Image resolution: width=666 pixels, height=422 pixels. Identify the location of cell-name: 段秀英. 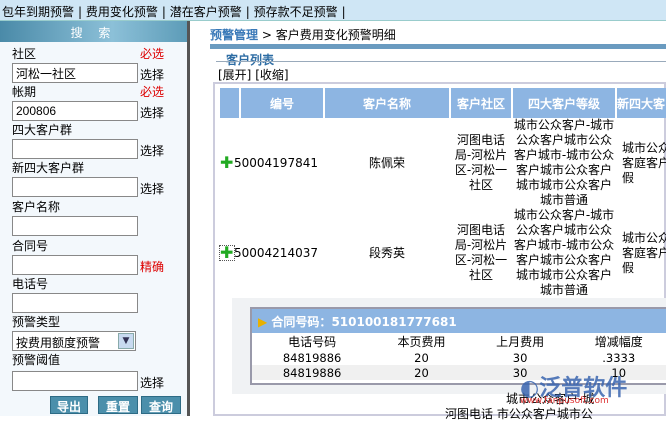
(386, 252).